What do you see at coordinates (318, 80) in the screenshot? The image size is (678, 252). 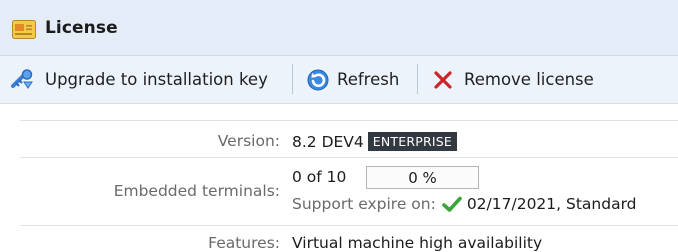 I see `refresh-icon` at bounding box center [318, 80].